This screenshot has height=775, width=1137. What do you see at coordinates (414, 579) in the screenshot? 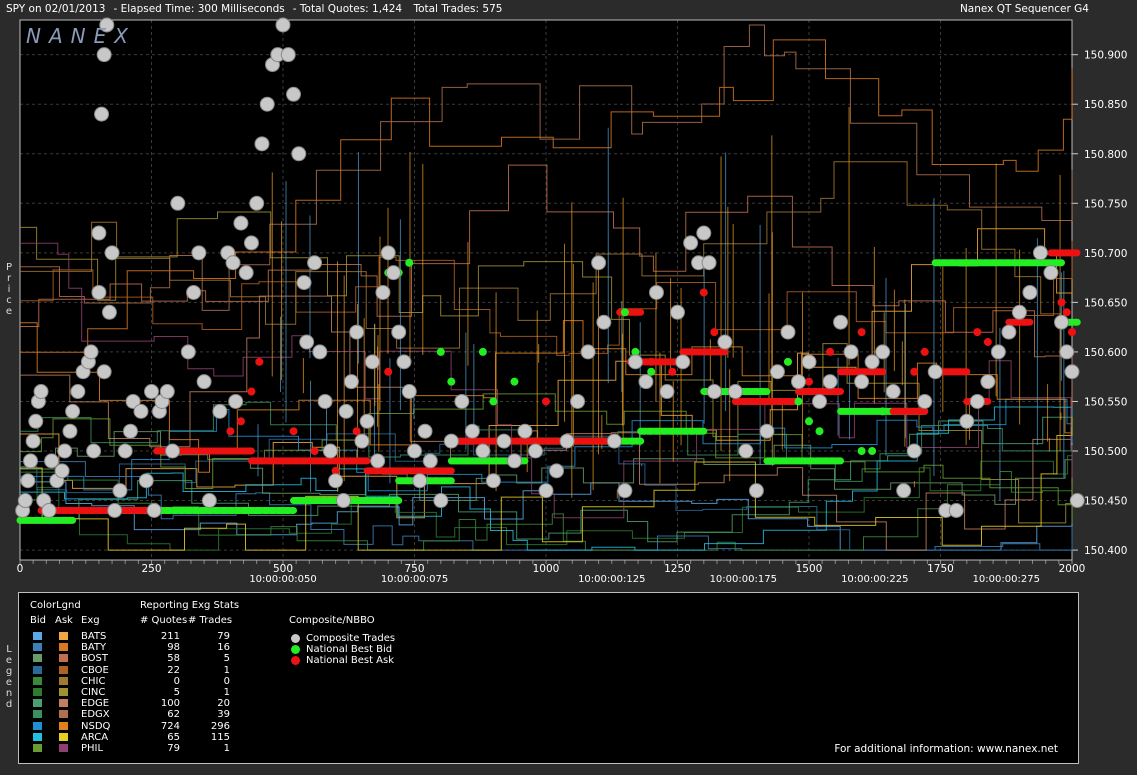
I see `time-label: 10:00:00:075` at bounding box center [414, 579].